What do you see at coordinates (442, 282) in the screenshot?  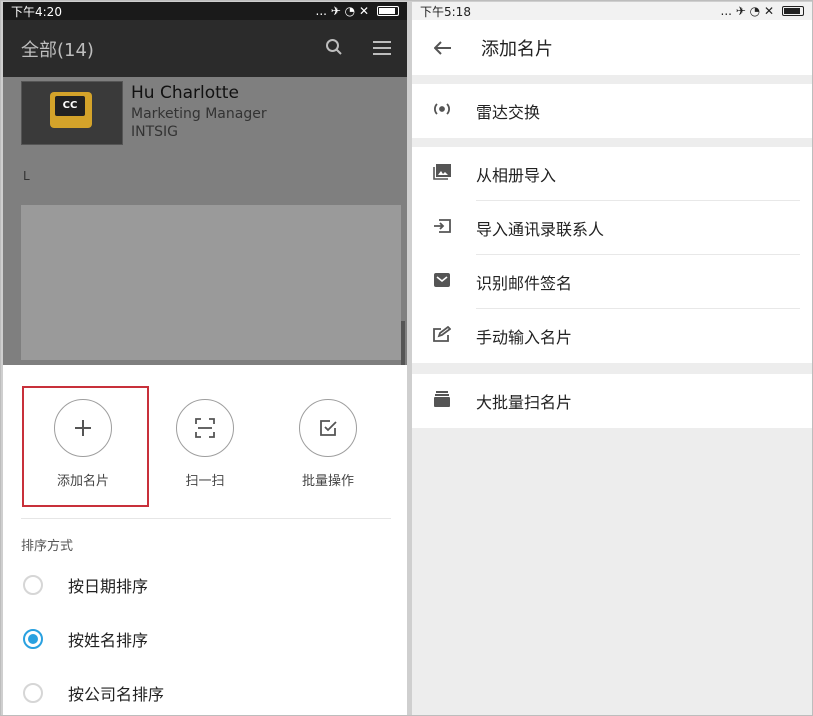 I see `mail-signature-icon` at bounding box center [442, 282].